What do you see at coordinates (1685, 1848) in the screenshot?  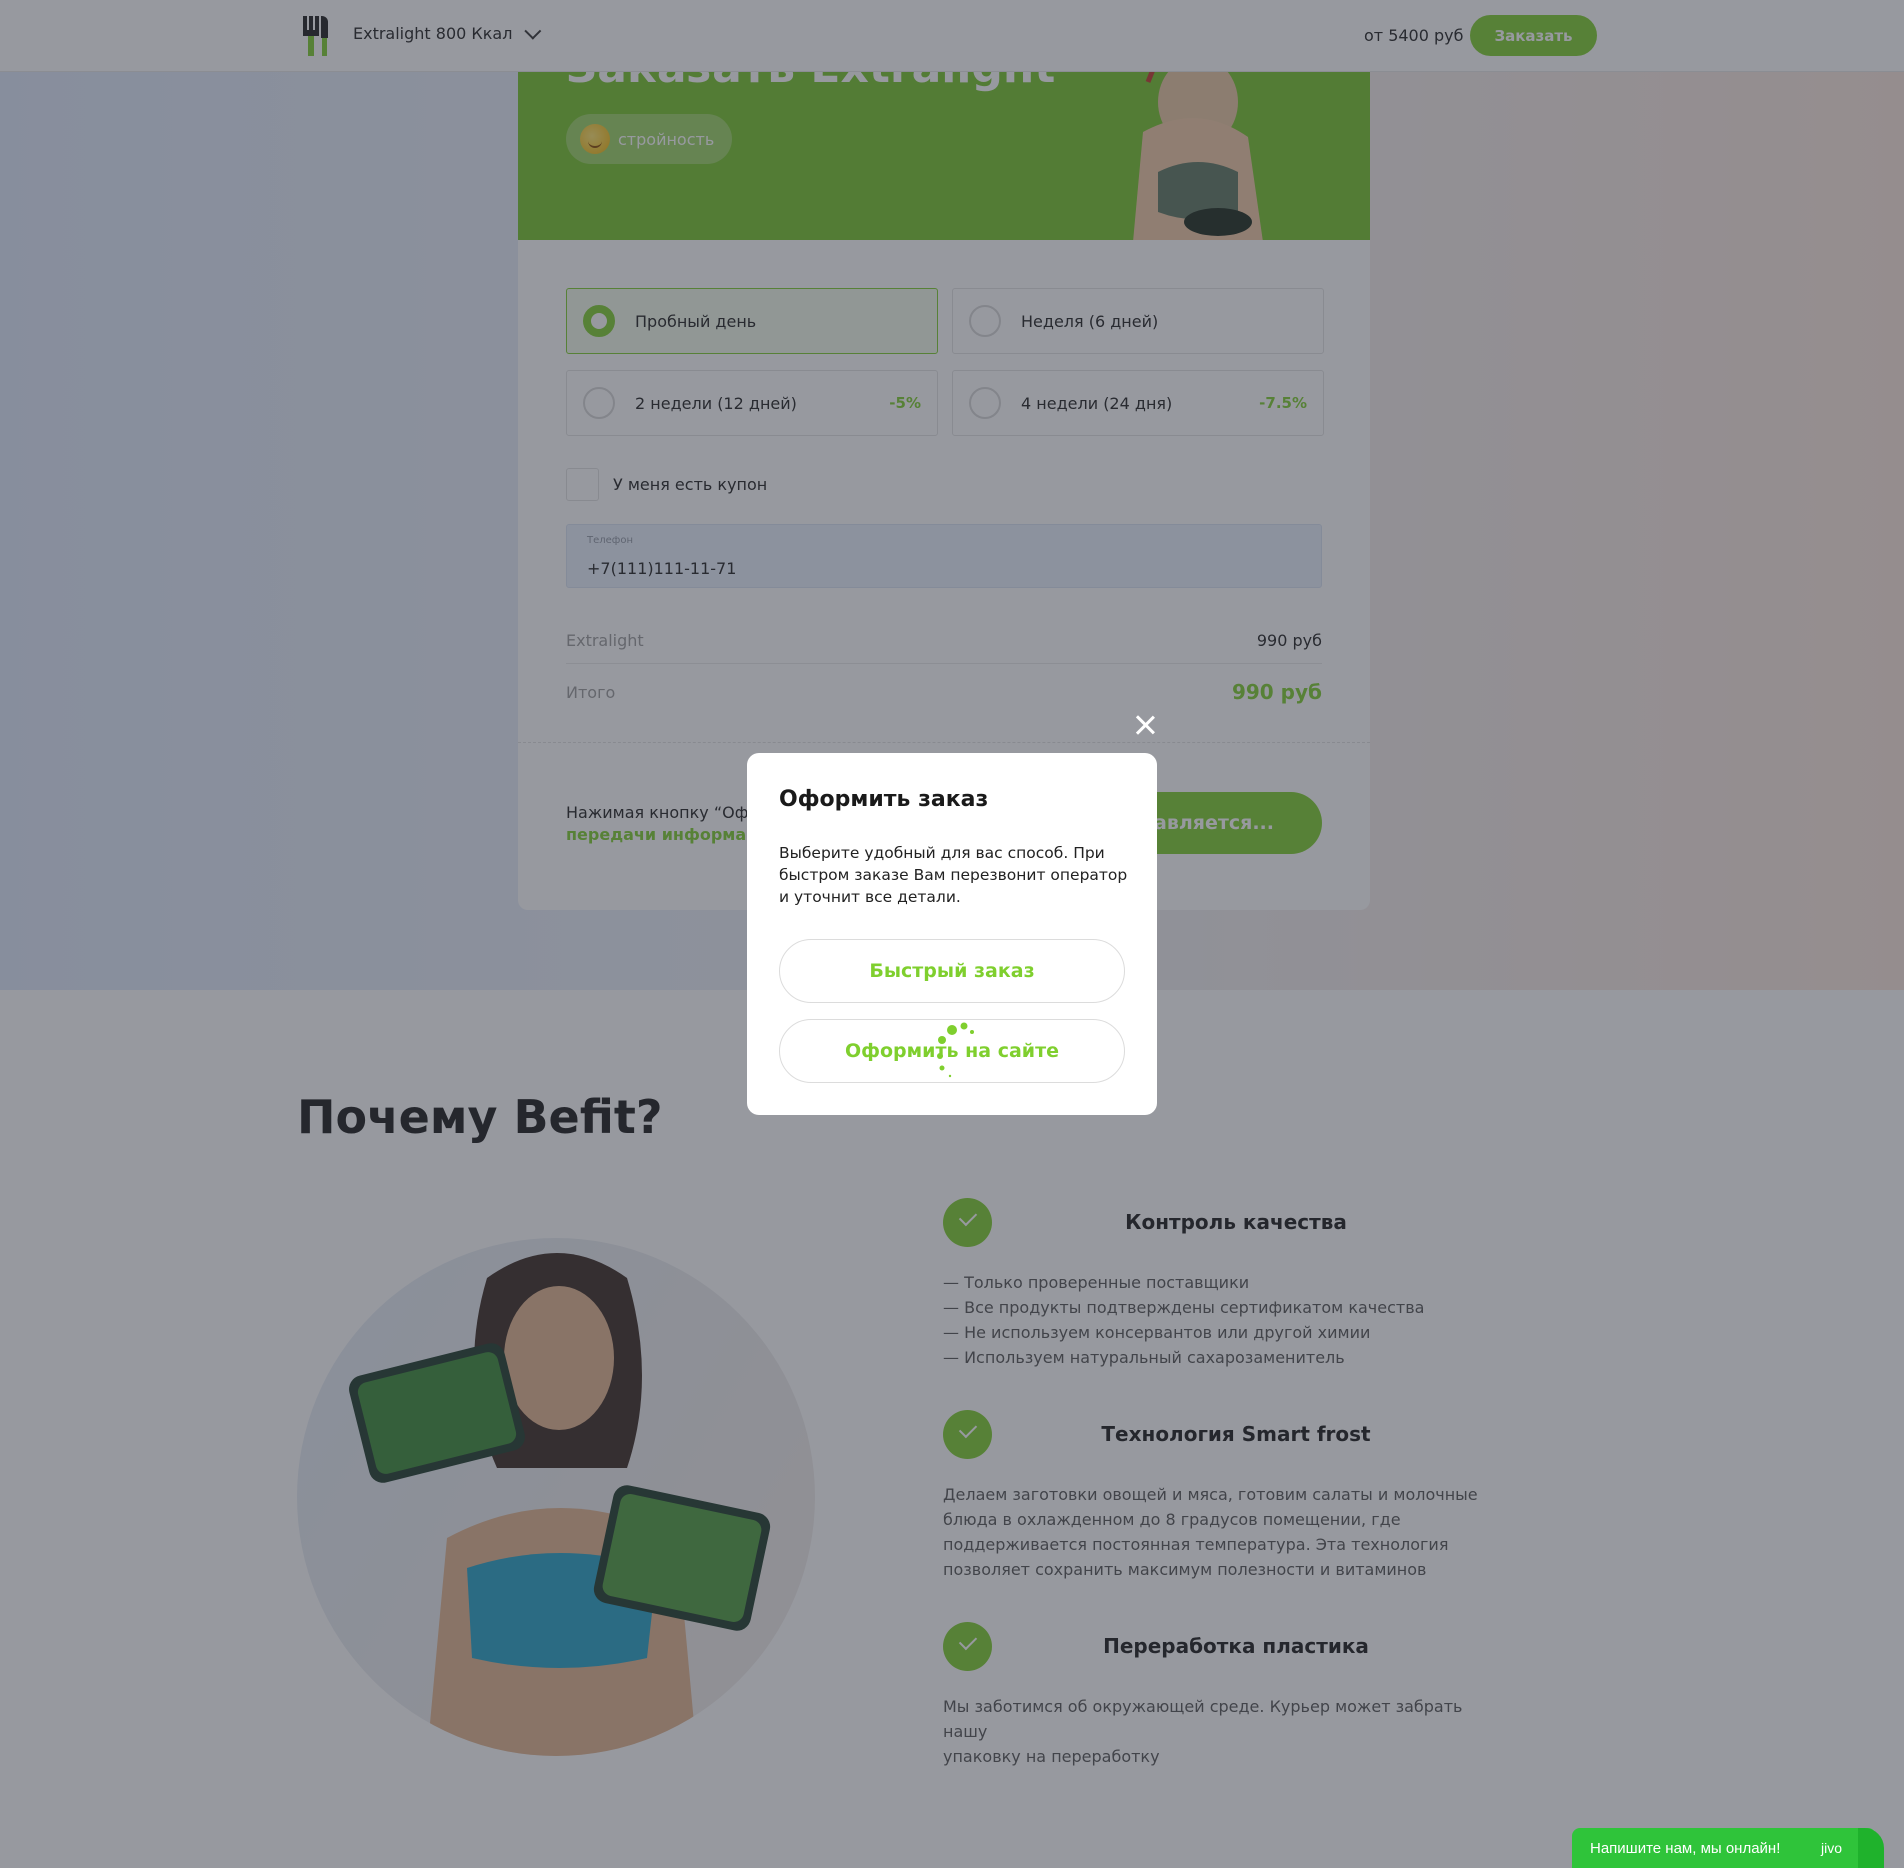 I see `chat-text: Напишите нам, мы онлайн!` at bounding box center [1685, 1848].